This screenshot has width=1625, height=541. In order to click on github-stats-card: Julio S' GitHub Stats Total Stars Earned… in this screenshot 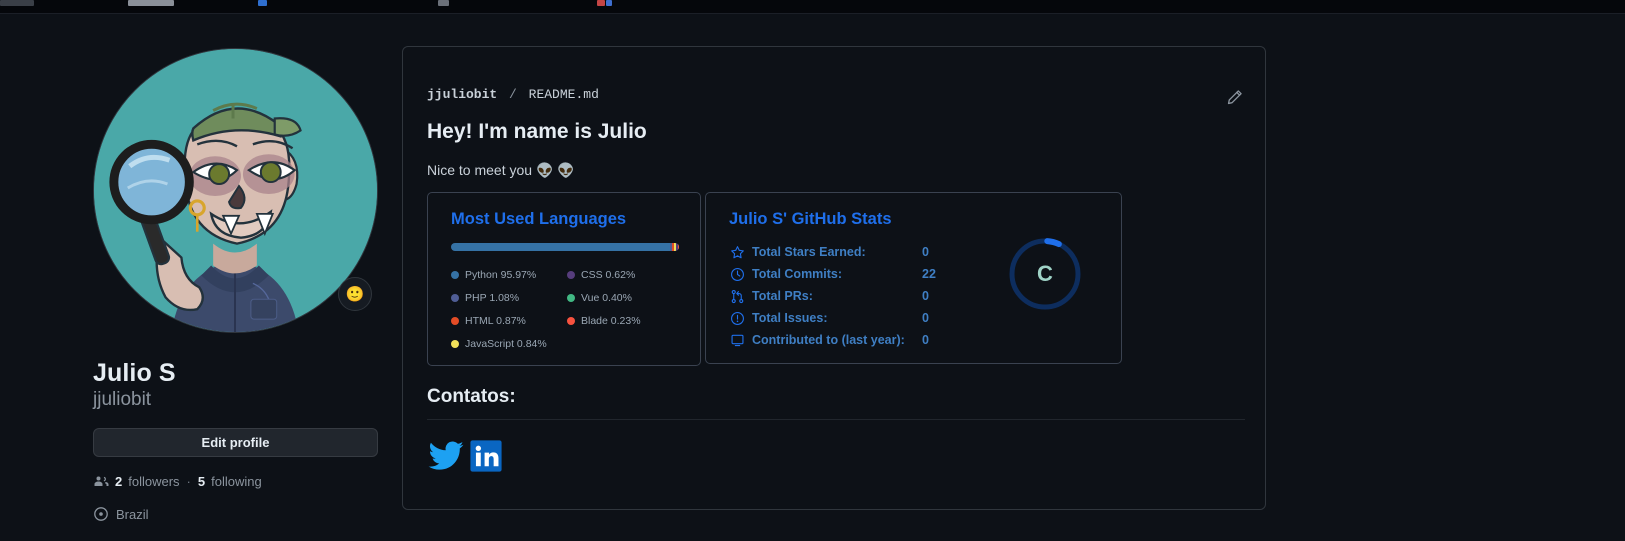, I will do `click(913, 278)`.